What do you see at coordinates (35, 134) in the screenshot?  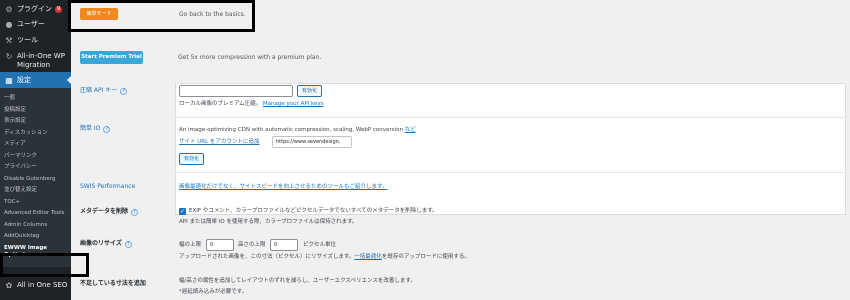 I see `submenu-item-discussion: ディスカッション` at bounding box center [35, 134].